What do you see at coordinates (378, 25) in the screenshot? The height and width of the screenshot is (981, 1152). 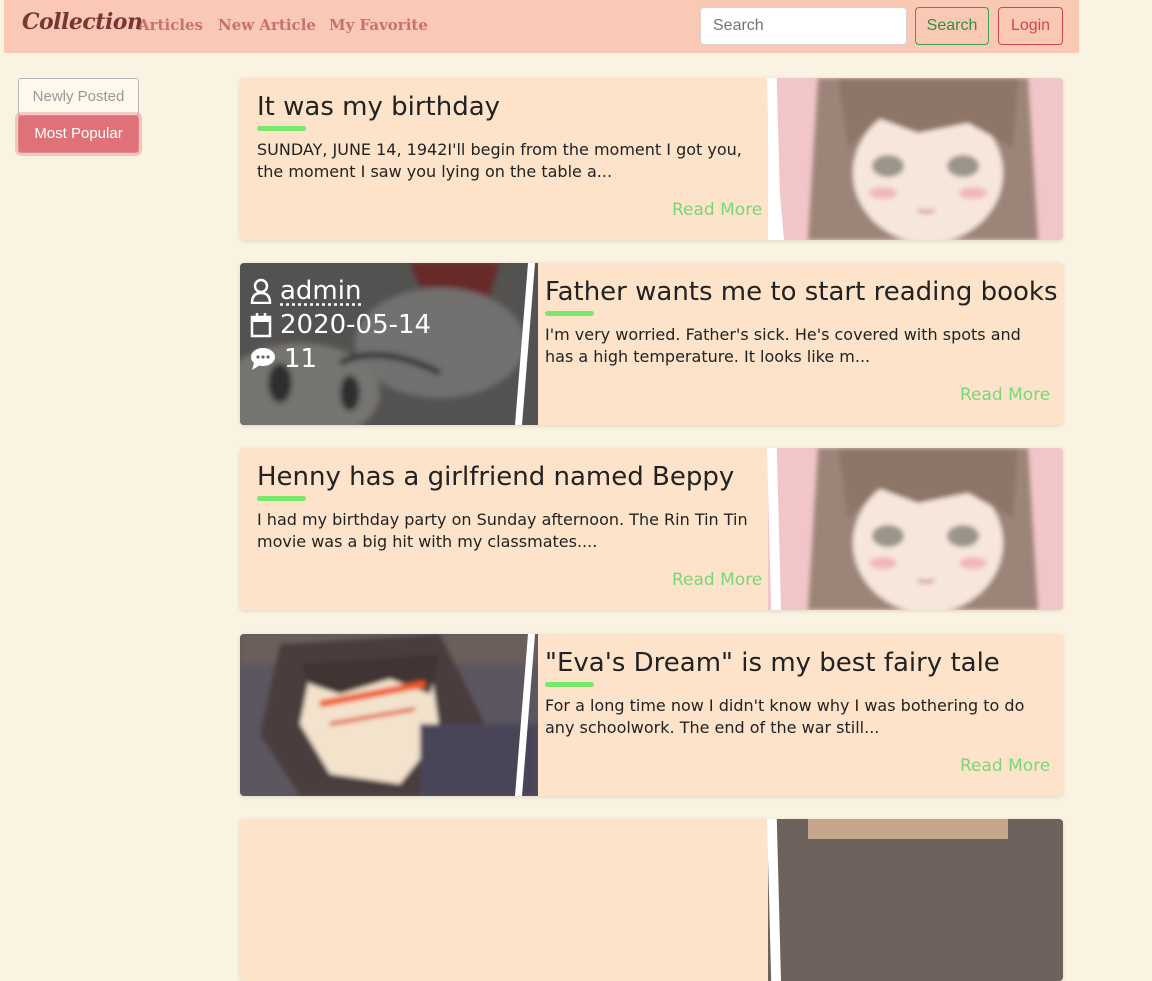 I see `nav-link-my-favorite: My Favorite` at bounding box center [378, 25].